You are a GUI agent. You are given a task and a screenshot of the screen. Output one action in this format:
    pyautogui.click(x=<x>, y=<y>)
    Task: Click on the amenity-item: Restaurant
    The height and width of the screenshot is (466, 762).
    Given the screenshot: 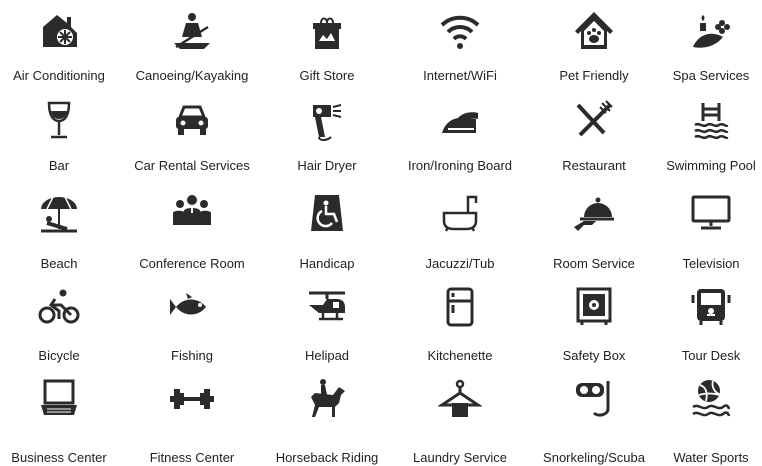 What is the action you would take?
    pyautogui.click(x=594, y=136)
    